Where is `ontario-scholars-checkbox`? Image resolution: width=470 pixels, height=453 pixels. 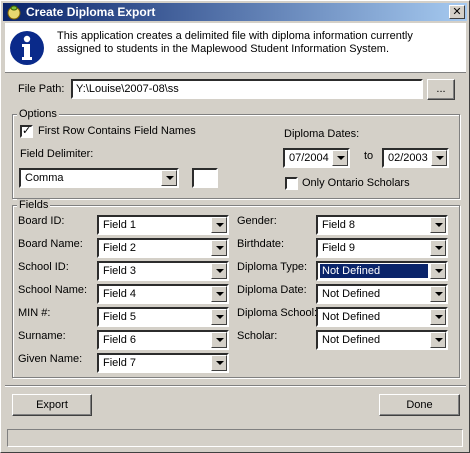
ontario-scholars-checkbox is located at coordinates (291, 183).